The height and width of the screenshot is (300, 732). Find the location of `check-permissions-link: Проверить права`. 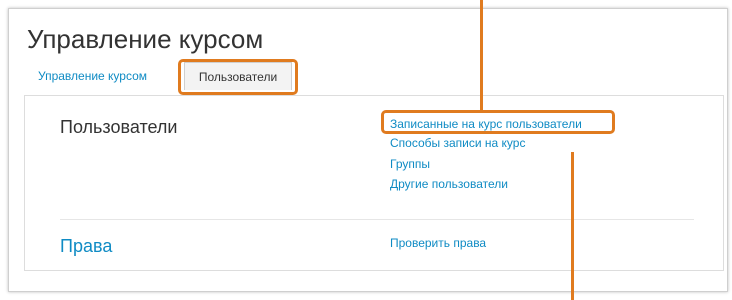

check-permissions-link: Проверить права is located at coordinates (438, 243).